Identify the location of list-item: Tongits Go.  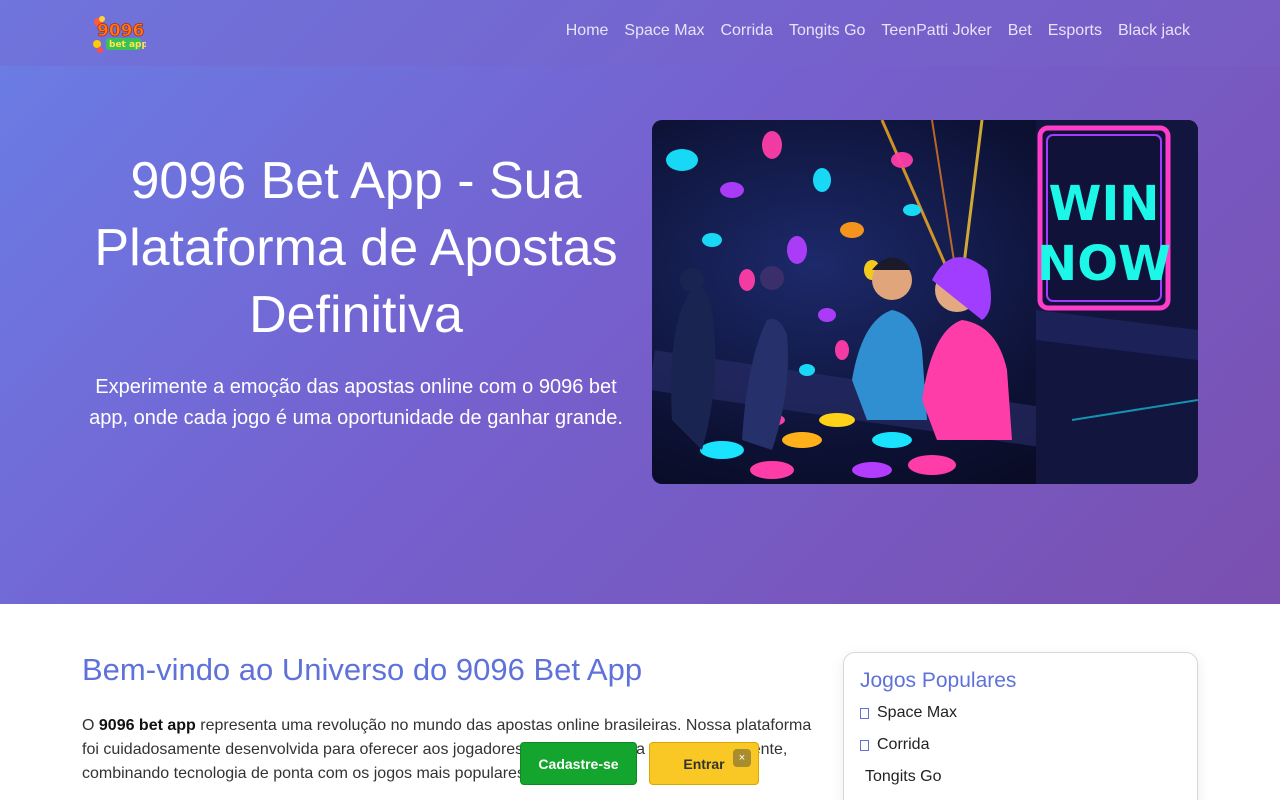
(908, 783).